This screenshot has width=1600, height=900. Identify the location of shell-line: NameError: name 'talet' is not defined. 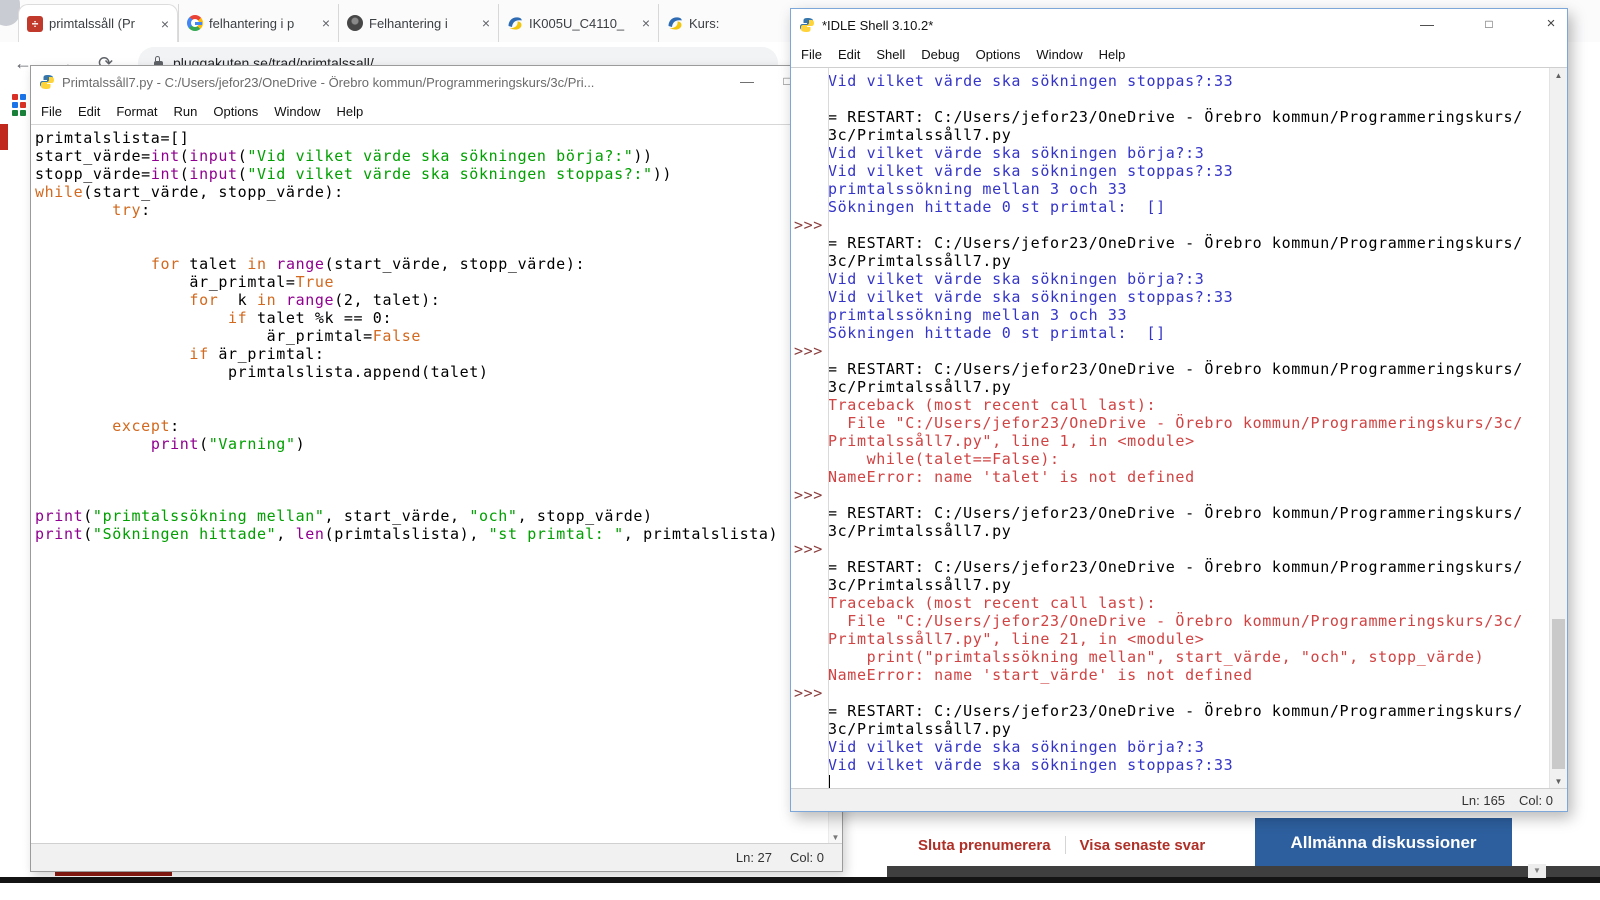
(1011, 477).